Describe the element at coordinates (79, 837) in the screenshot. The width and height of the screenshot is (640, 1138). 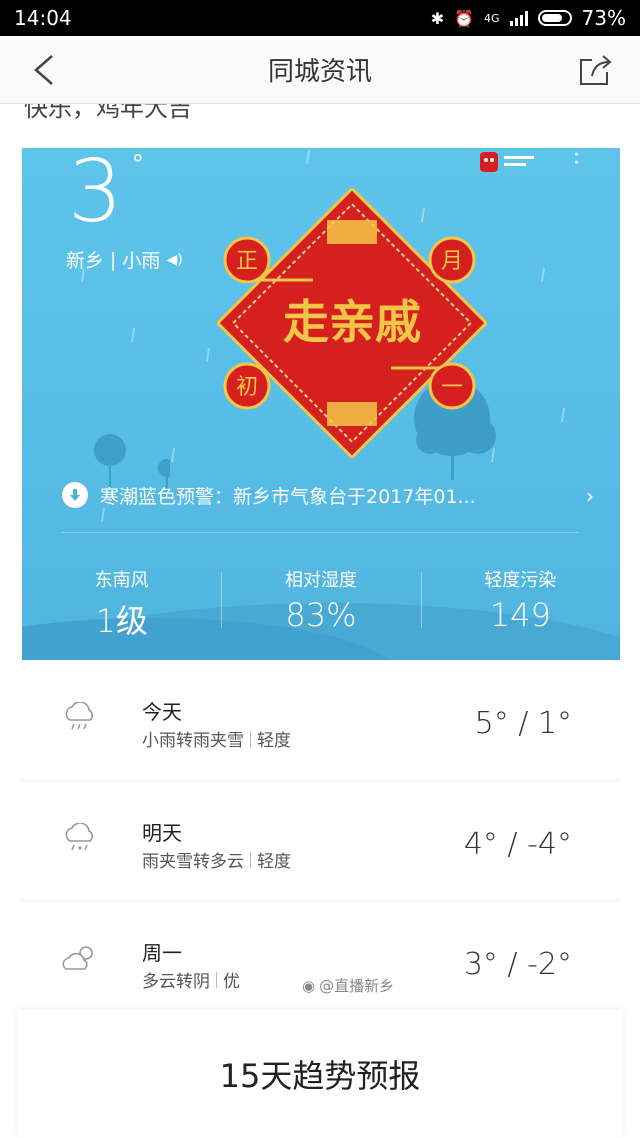
I see `sleet-cloud-icon` at that location.